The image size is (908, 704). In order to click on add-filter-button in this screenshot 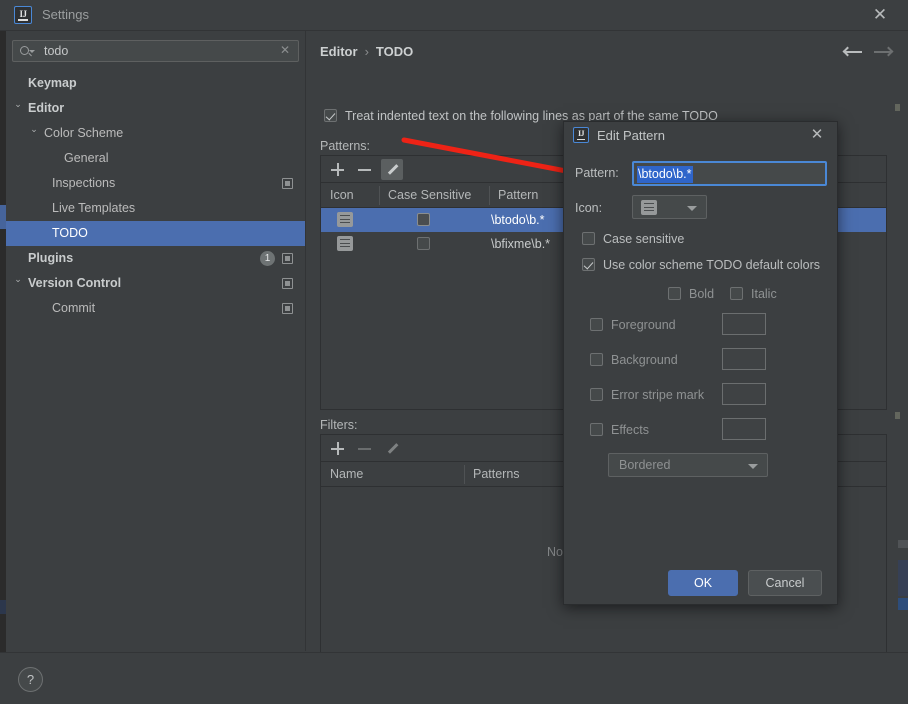, I will do `click(338, 448)`.